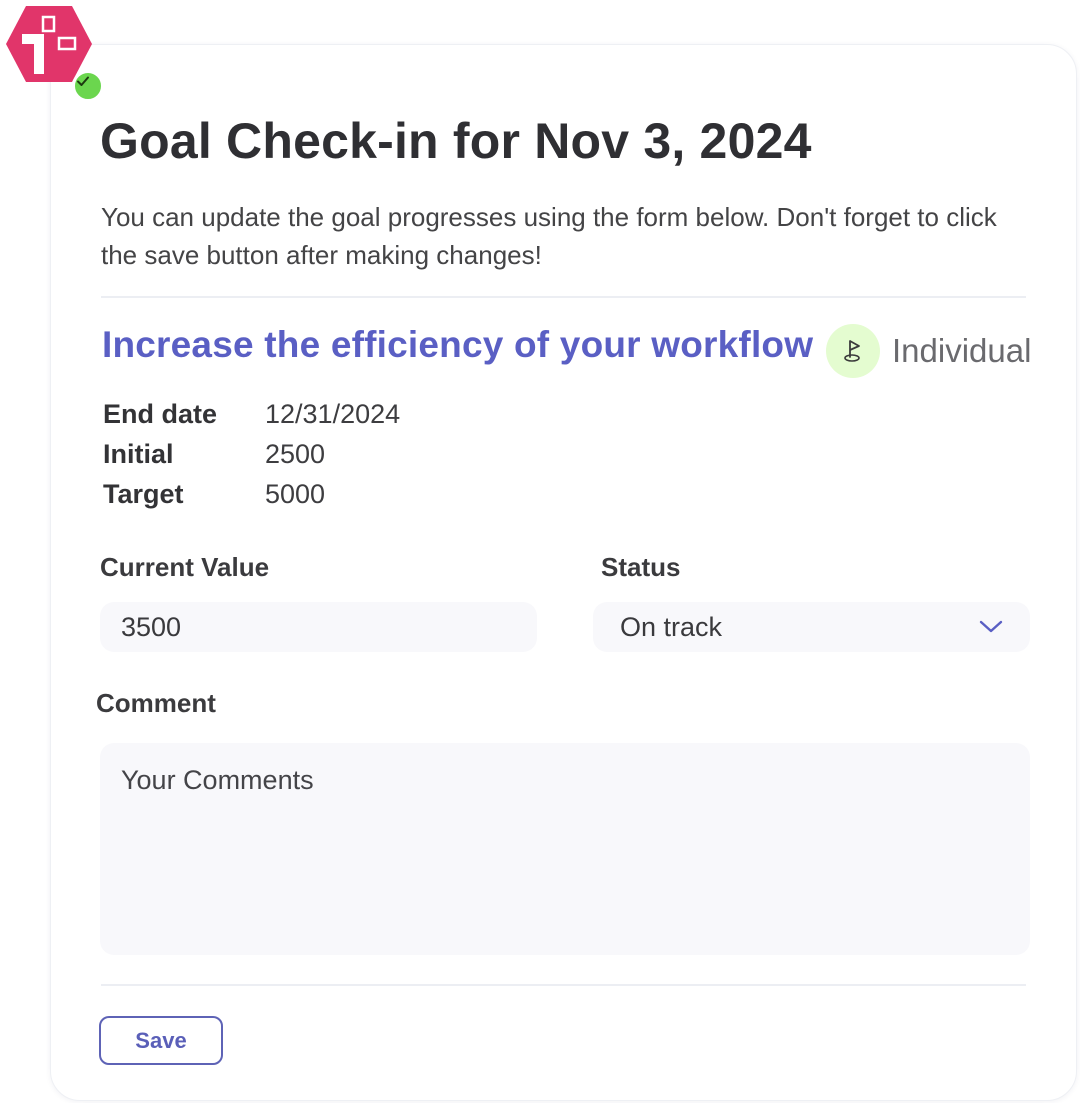  I want to click on current-value-input: 3500, so click(318, 627).